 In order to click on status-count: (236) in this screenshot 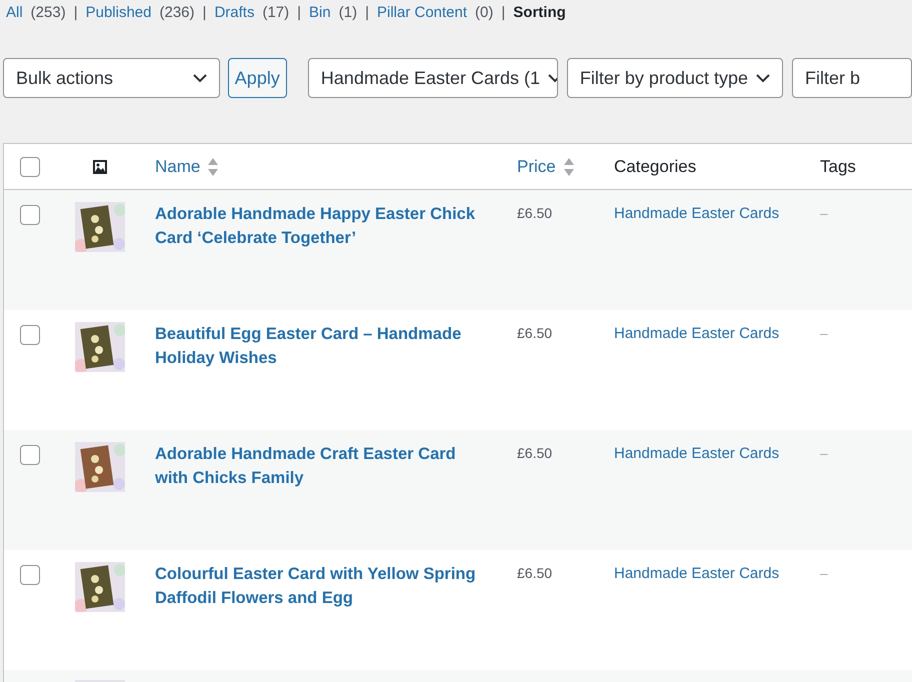, I will do `click(177, 12)`.